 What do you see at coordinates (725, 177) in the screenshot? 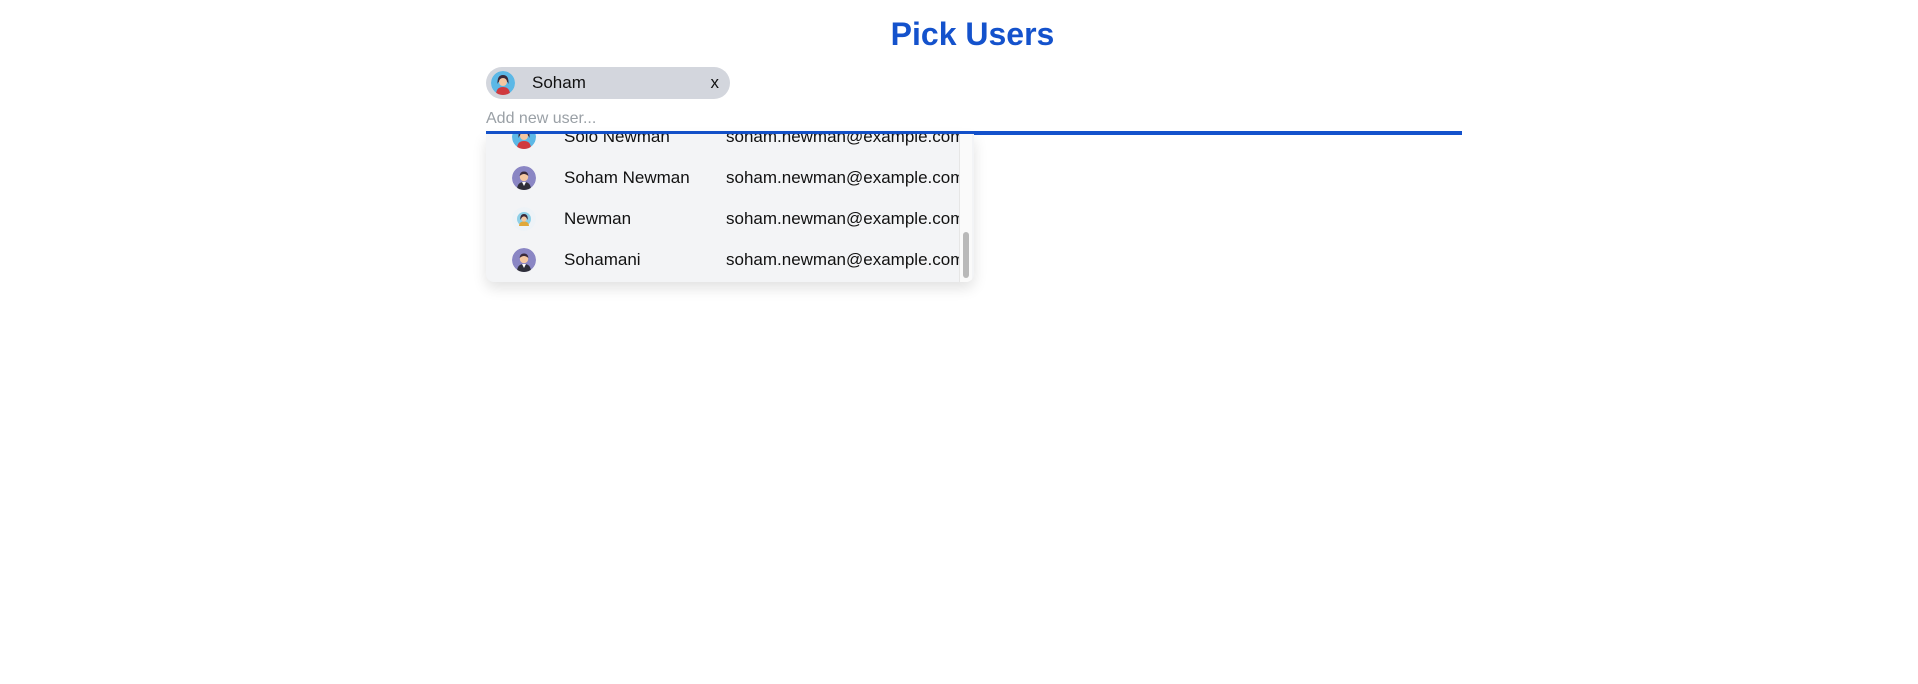
I see `suggestion-item: Soham Newman soham.newman@example.com` at bounding box center [725, 177].